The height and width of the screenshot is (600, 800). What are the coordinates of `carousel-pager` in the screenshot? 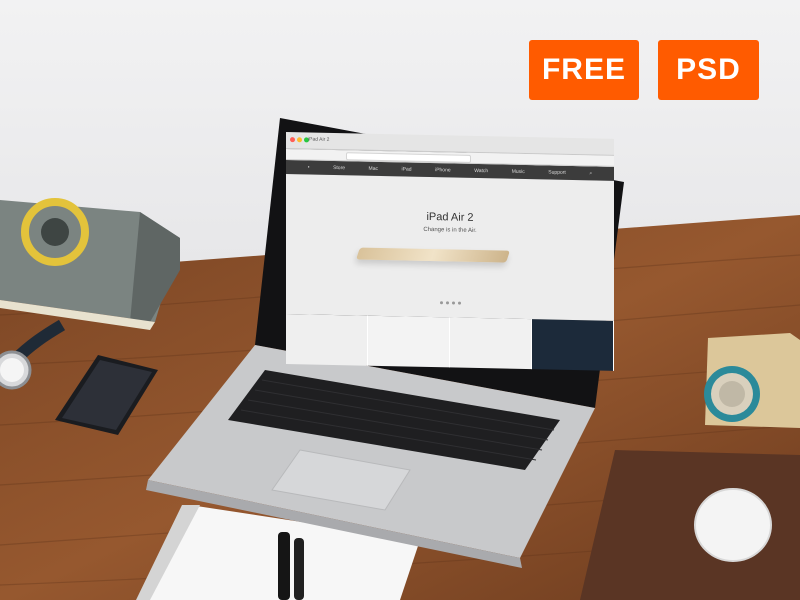 It's located at (450, 303).